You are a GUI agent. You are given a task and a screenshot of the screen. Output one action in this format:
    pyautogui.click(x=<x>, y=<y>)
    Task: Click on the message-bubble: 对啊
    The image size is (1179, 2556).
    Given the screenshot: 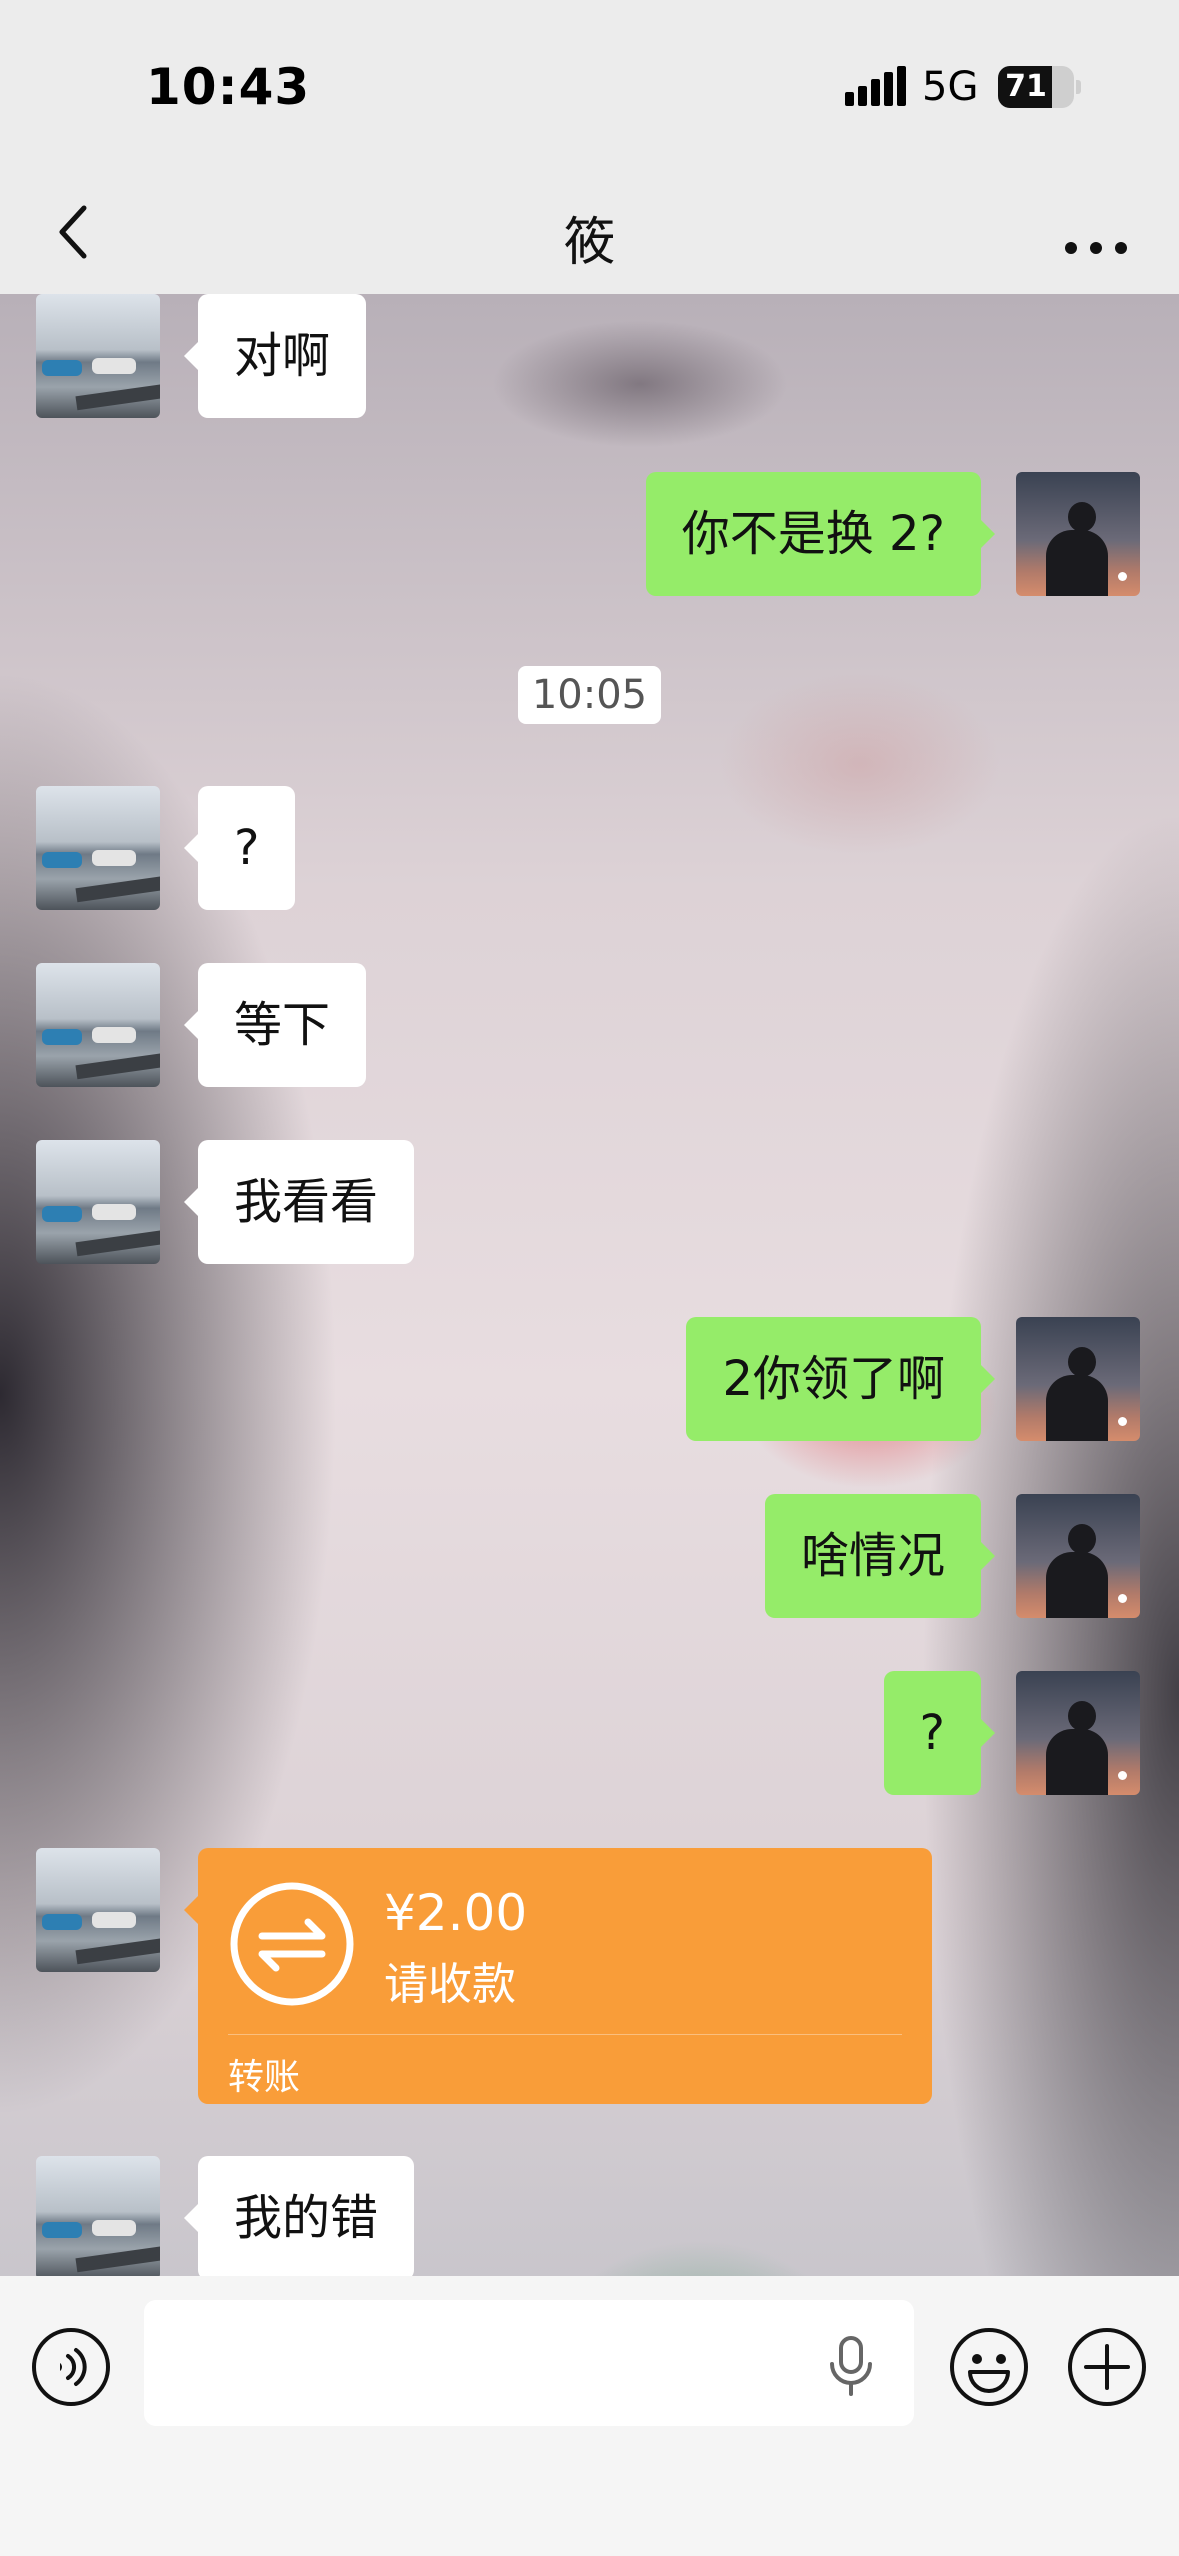 What is the action you would take?
    pyautogui.click(x=275, y=356)
    